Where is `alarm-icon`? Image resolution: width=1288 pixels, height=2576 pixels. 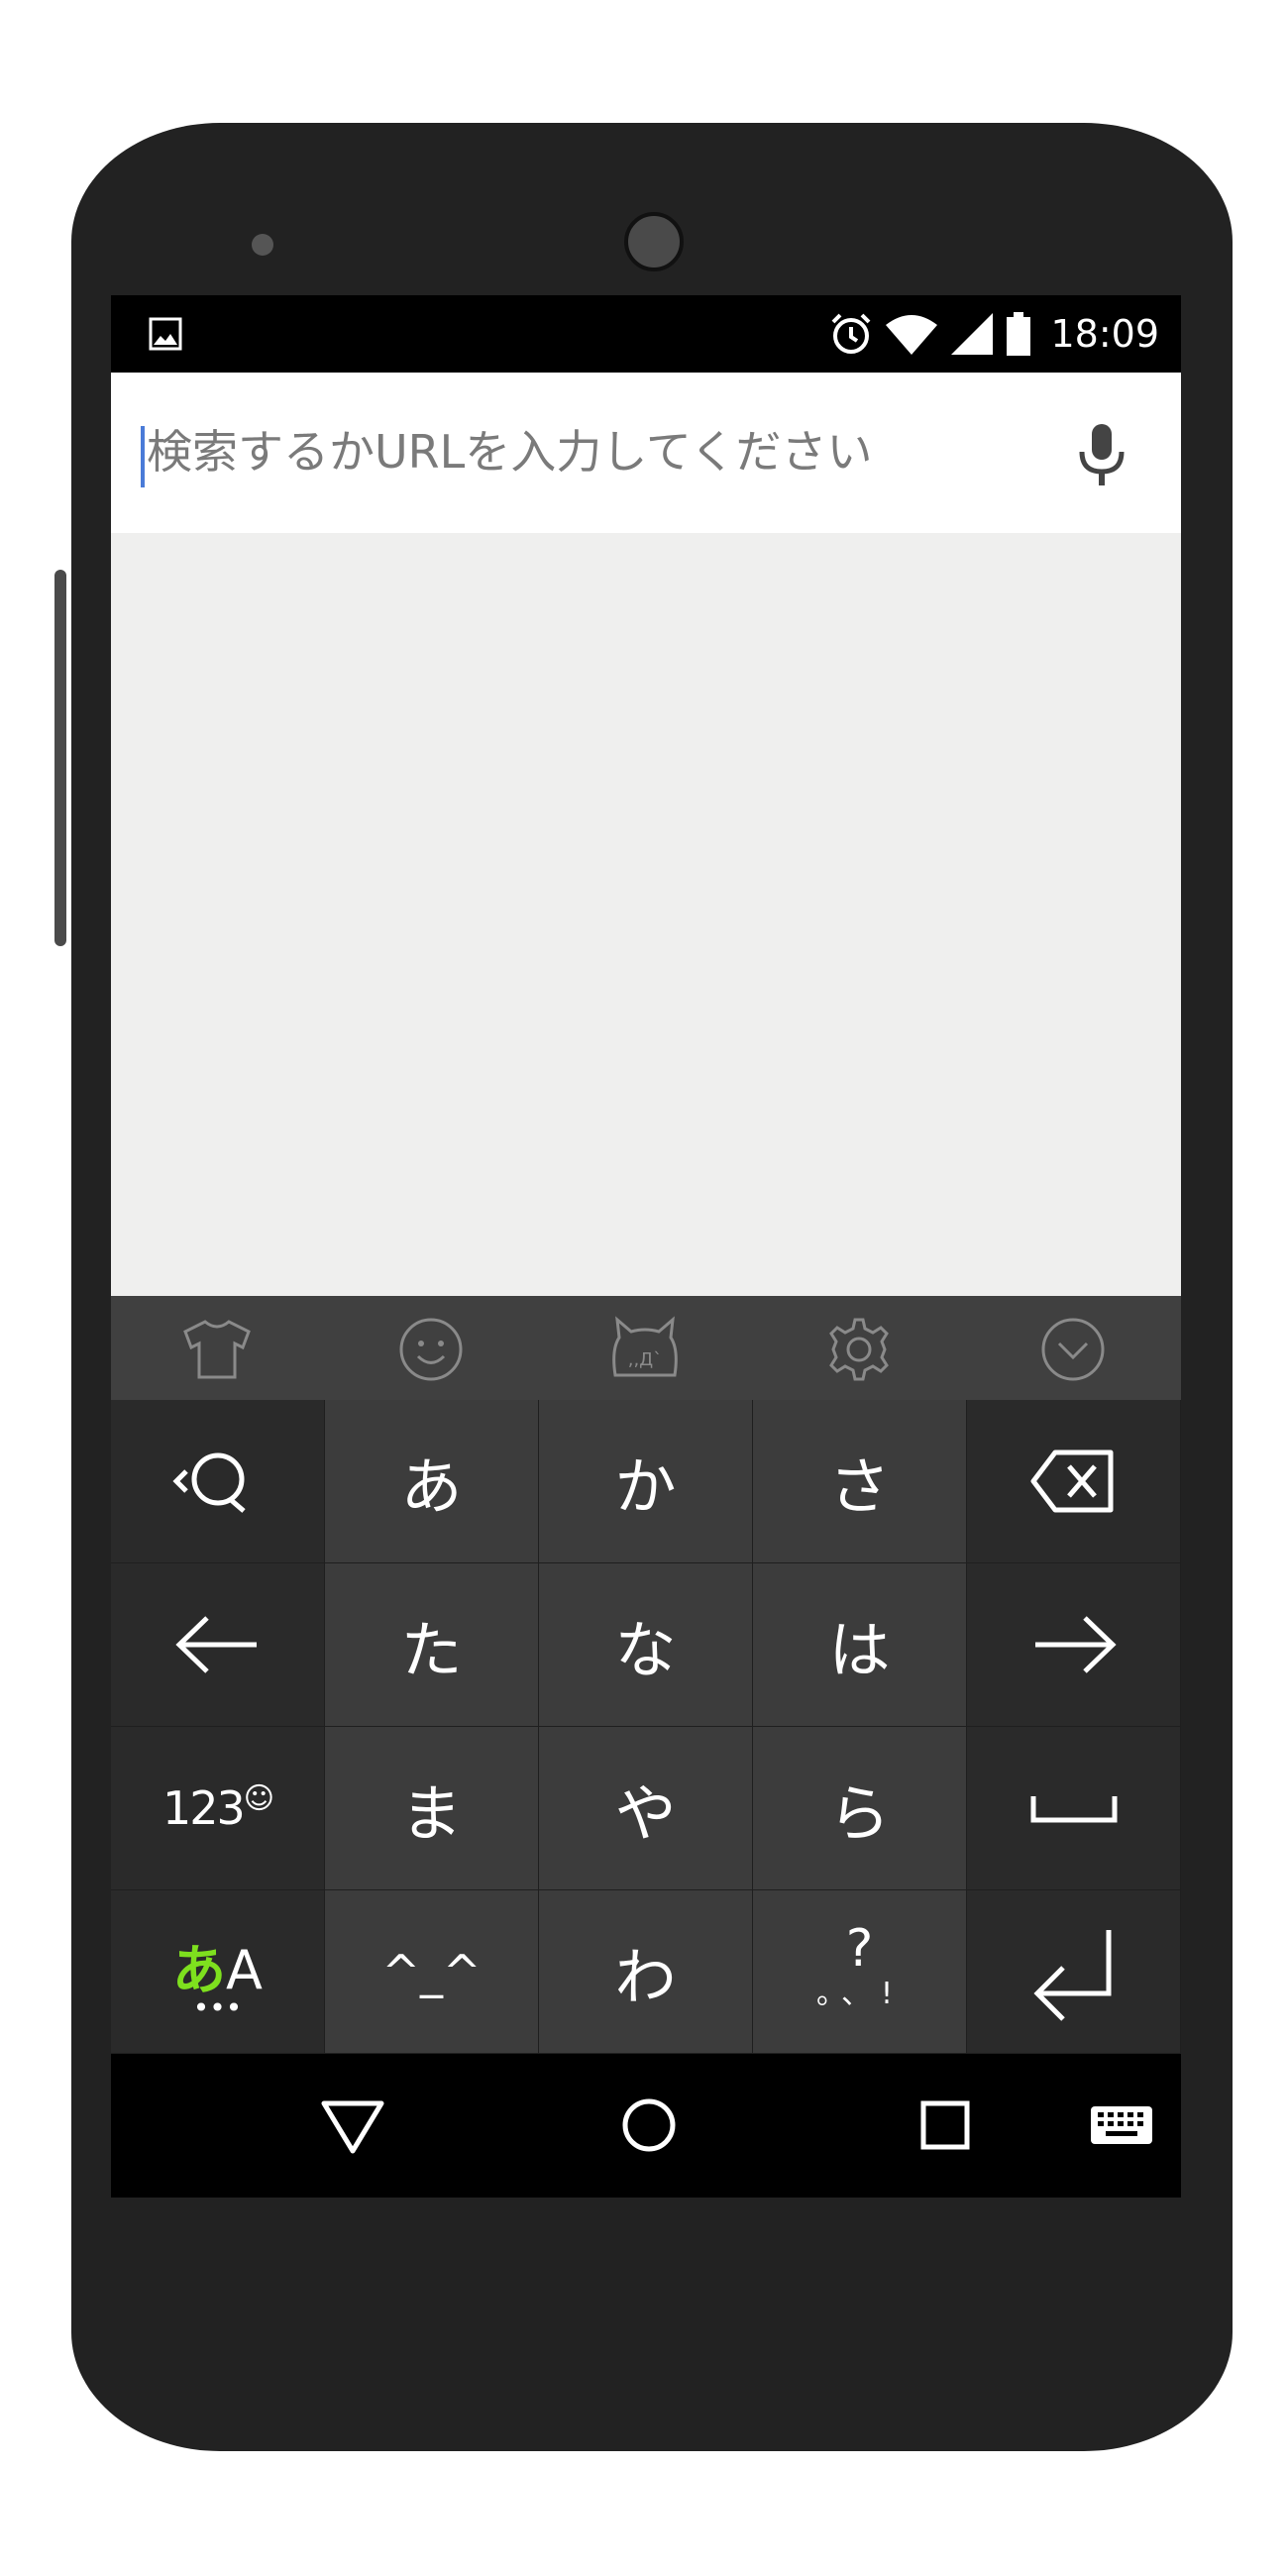
alarm-icon is located at coordinates (851, 333).